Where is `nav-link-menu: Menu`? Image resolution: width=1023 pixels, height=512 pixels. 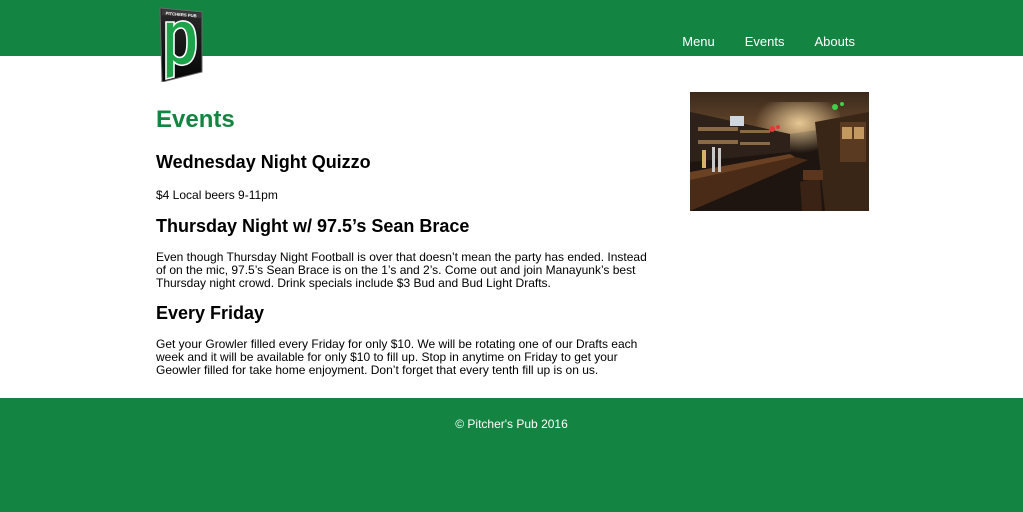
nav-link-menu: Menu is located at coordinates (698, 41).